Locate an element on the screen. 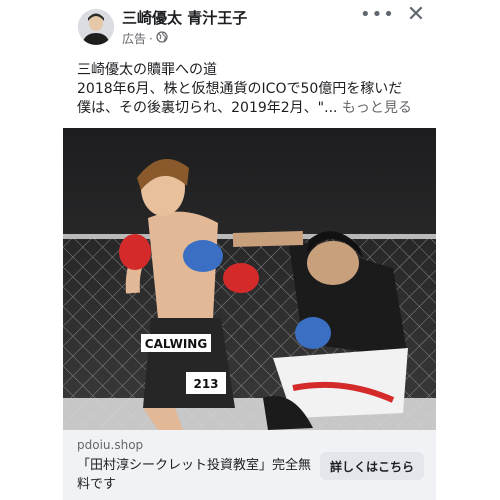 Image resolution: width=500 pixels, height=500 pixels. shorts-number-text: 213 is located at coordinates (205, 384).